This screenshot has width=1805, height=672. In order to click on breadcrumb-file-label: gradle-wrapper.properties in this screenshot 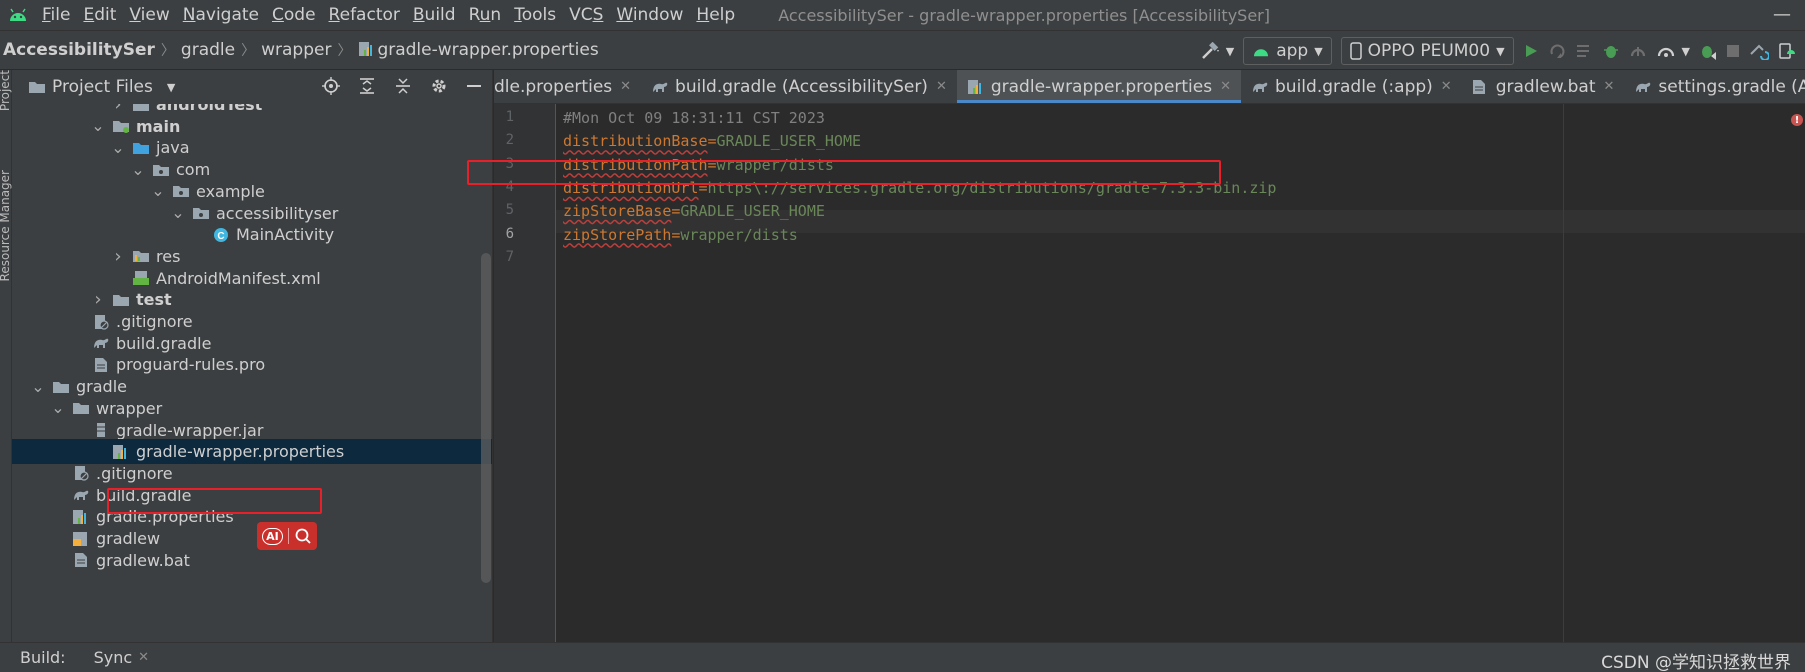, I will do `click(488, 50)`.